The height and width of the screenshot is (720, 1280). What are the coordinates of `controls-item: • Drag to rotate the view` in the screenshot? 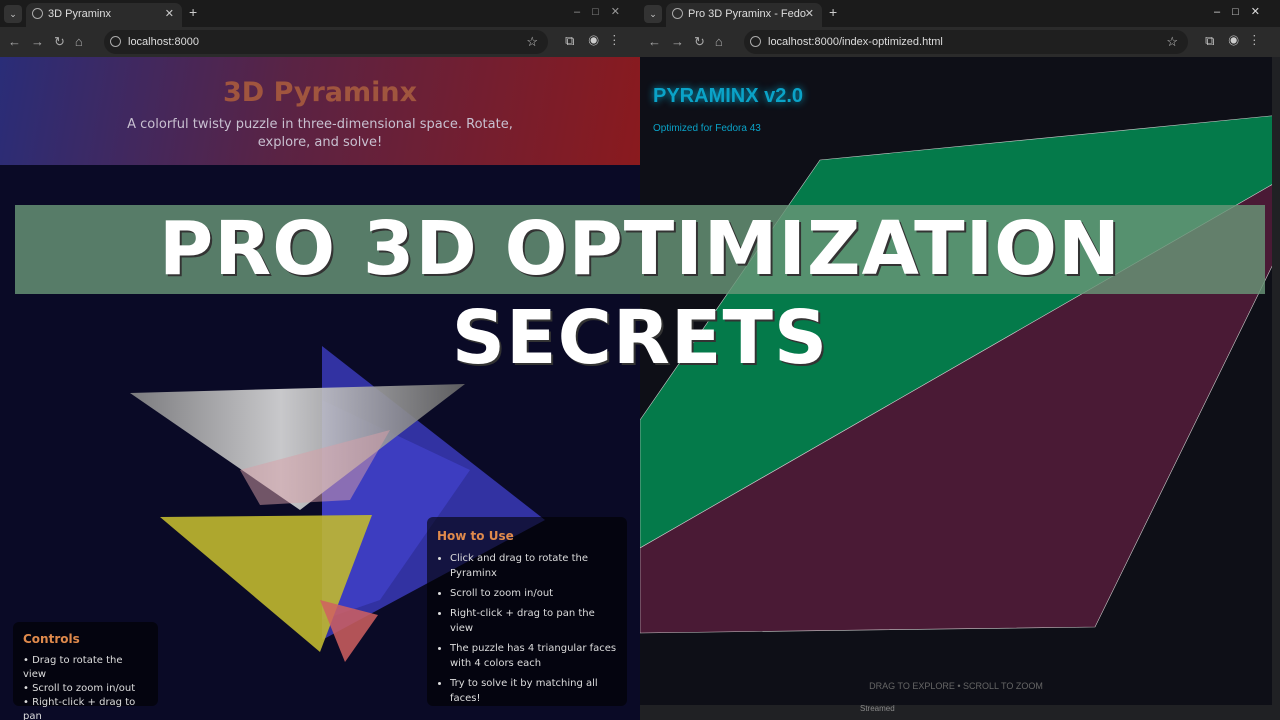 It's located at (73, 667).